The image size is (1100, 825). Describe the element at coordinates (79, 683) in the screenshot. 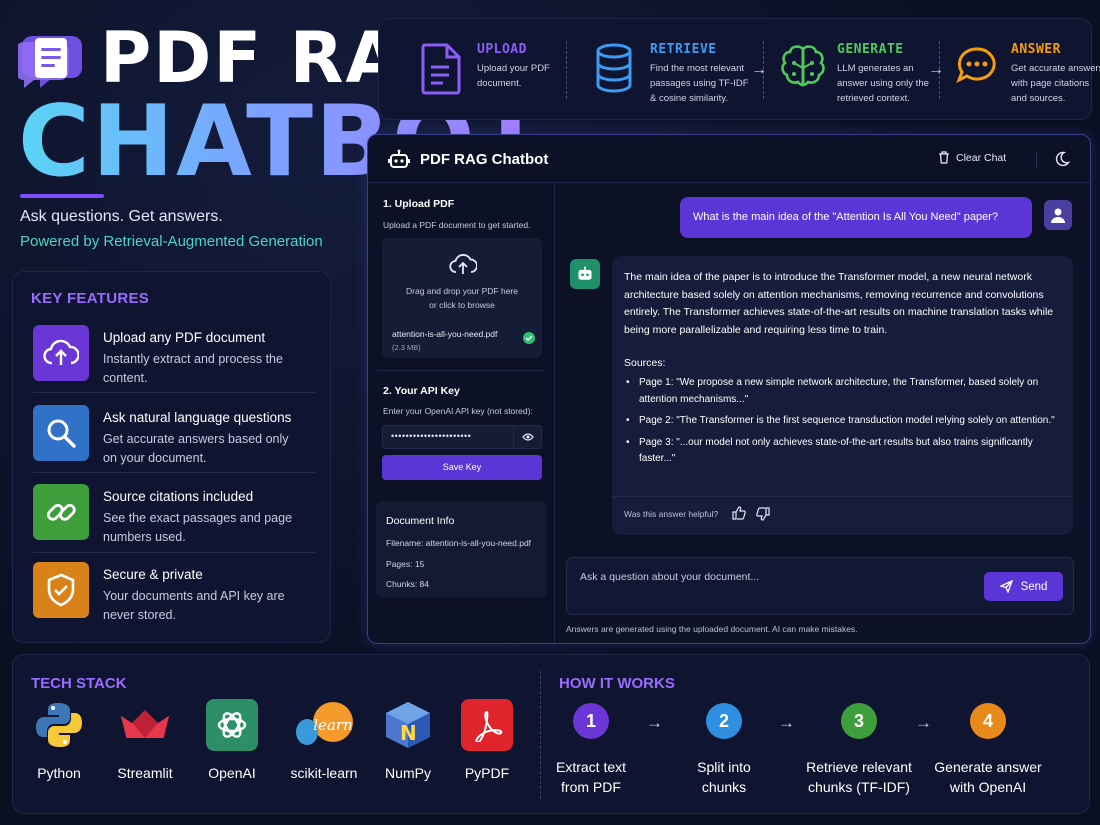

I see `tech-stack-title: TECH STACK` at that location.